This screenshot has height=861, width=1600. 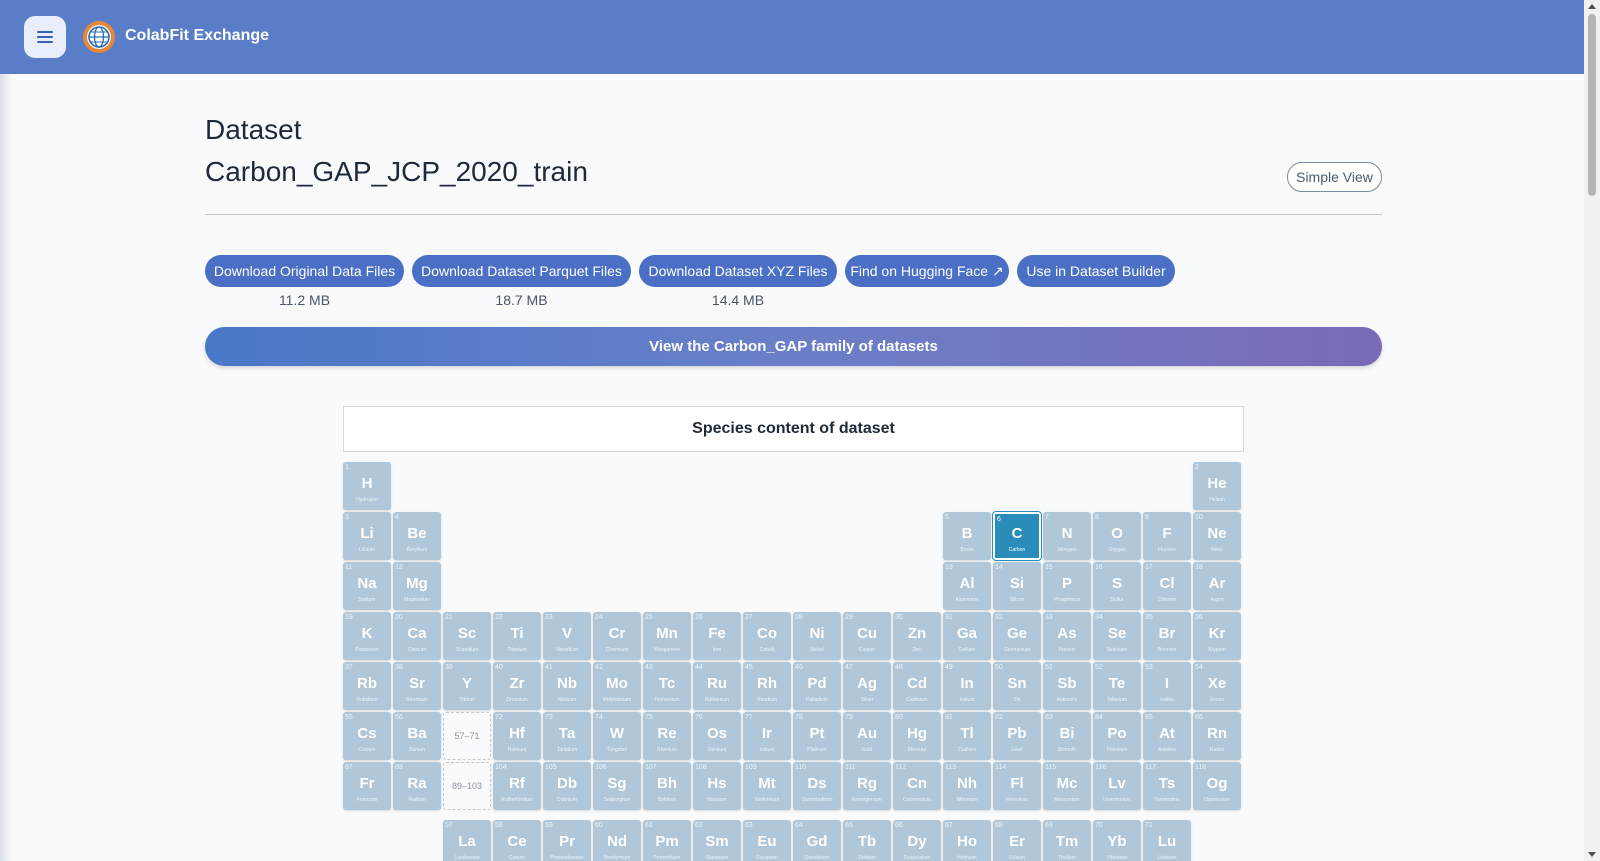 What do you see at coordinates (1017, 840) in the screenshot?
I see `element-tile-er: 68 Er Erbium` at bounding box center [1017, 840].